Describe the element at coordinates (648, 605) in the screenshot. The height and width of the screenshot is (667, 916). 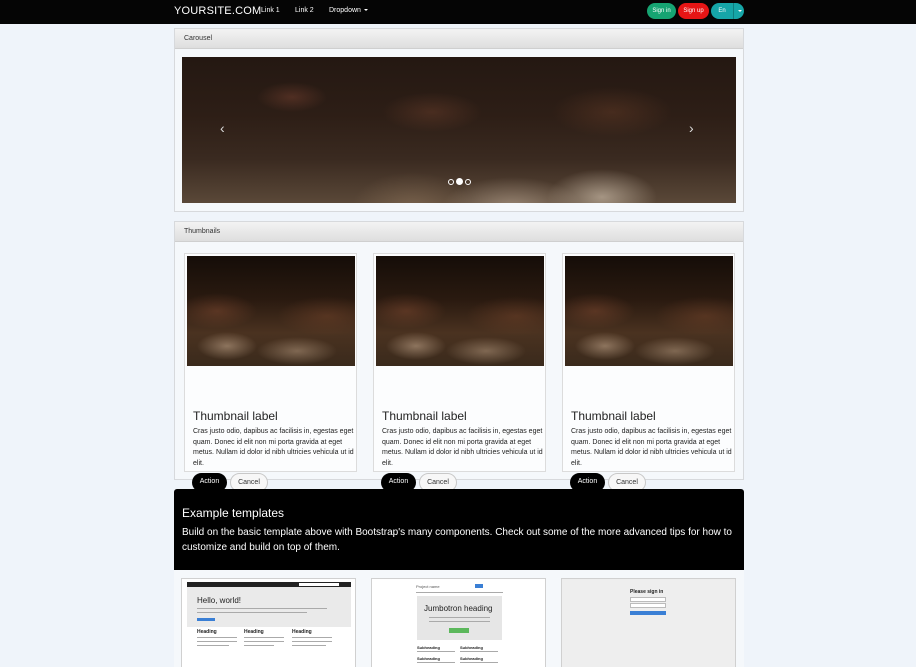
I see `preview-password-field` at that location.